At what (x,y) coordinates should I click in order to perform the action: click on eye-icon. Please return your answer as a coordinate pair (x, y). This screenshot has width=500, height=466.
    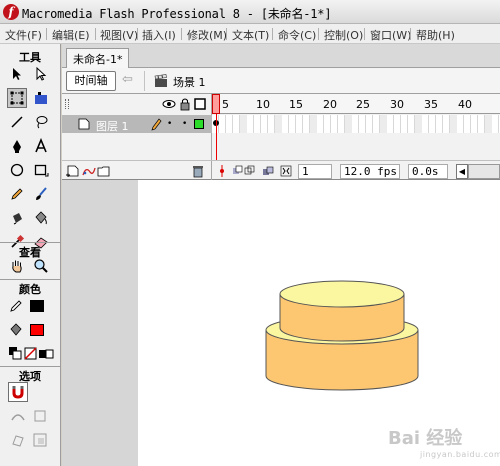
    Looking at the image, I should click on (169, 104).